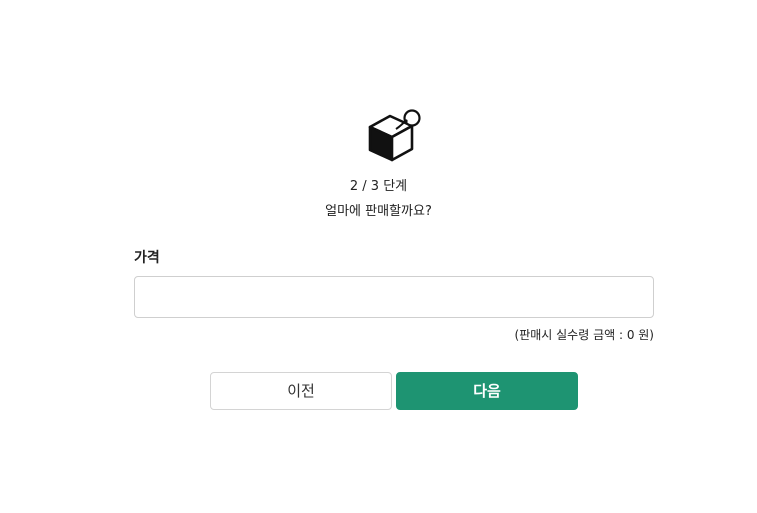  Describe the element at coordinates (584, 335) in the screenshot. I see `settlement-amount-note: (판매시 실수령 금액 : 0 원)` at that location.